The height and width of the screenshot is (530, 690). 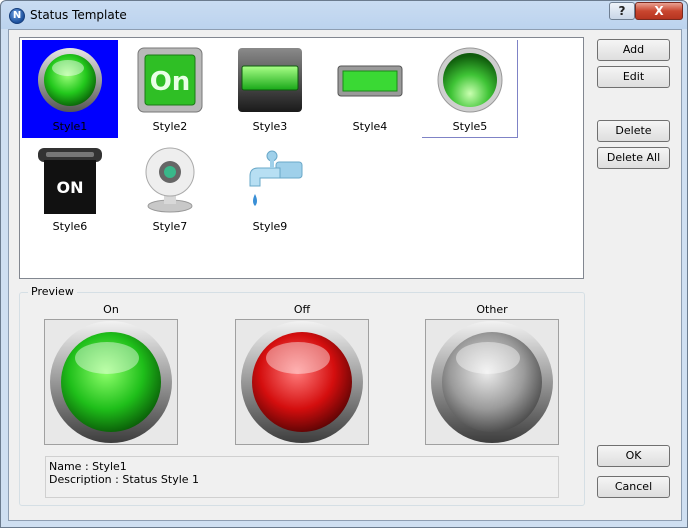 What do you see at coordinates (70, 226) in the screenshot?
I see `style-item-label: Style6` at bounding box center [70, 226].